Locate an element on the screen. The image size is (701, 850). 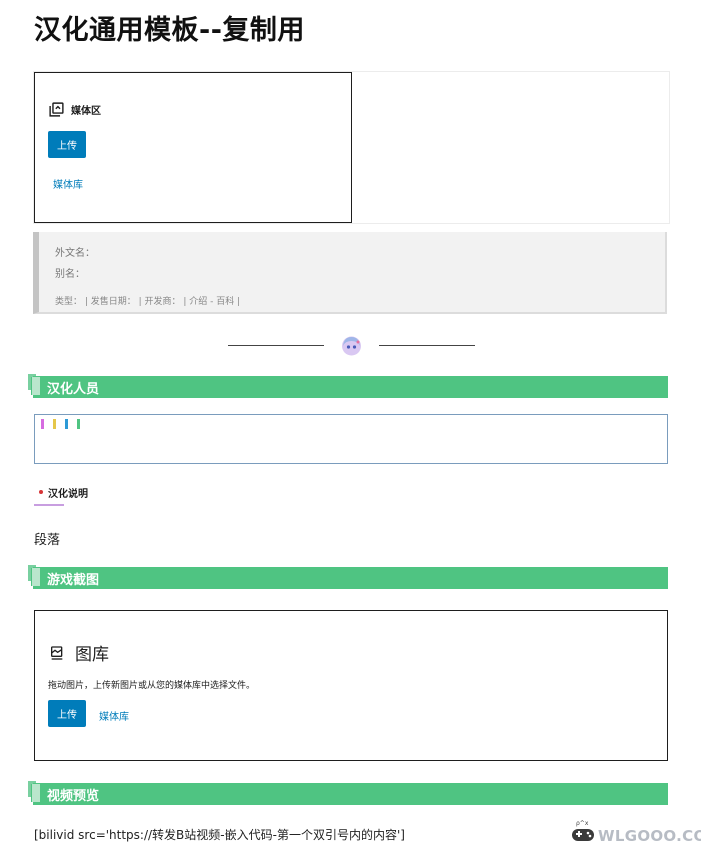
gallery-description: 拖动图片，上传新图片或从您的媒体库中选择文件。 is located at coordinates (152, 686).